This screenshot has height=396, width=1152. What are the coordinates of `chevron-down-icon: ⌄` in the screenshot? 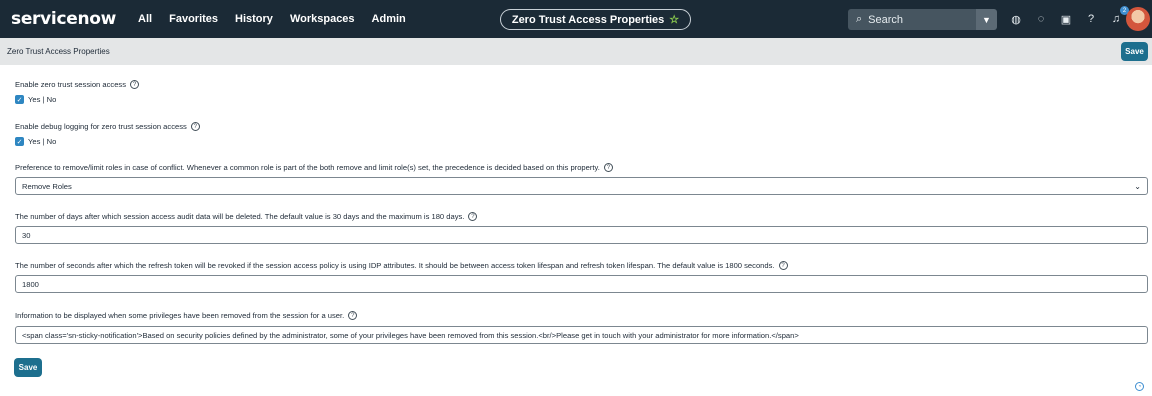 It's located at (1137, 186).